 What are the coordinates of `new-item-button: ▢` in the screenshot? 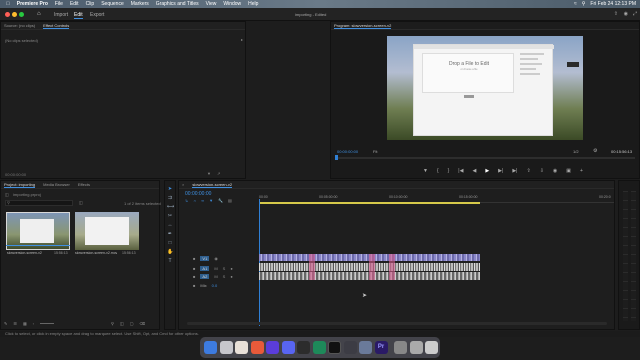 It's located at (132, 323).